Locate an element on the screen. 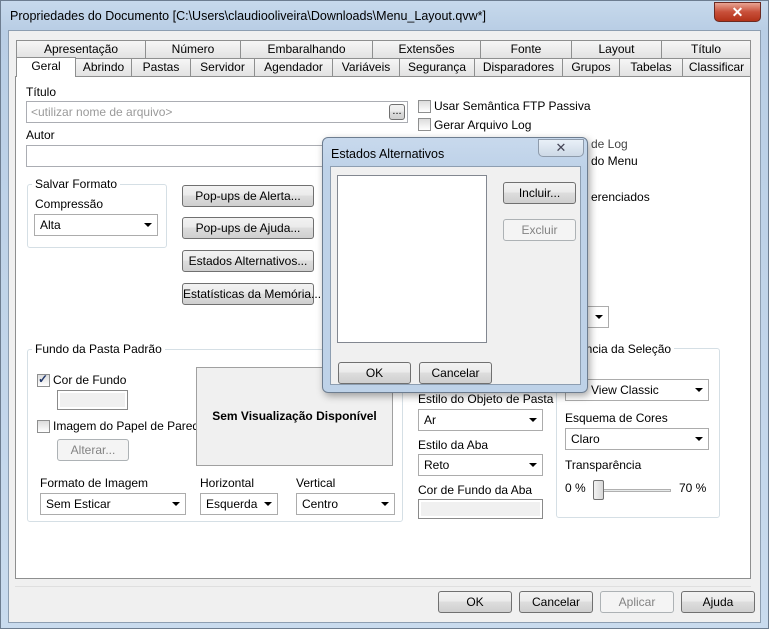 The width and height of the screenshot is (769, 629). sheet-object-style-select: Ar is located at coordinates (480, 420).